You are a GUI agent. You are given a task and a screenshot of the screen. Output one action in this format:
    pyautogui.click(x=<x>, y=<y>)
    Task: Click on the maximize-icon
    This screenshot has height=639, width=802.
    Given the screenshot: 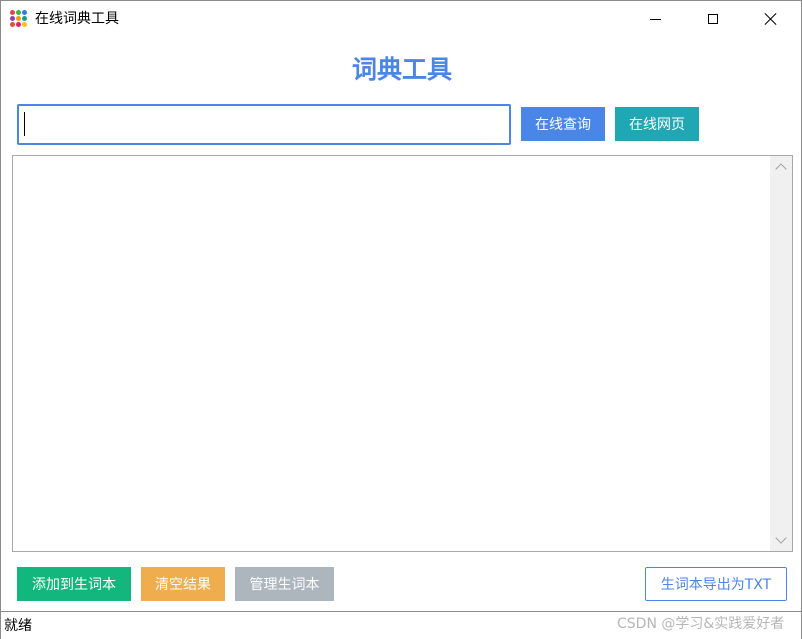 What is the action you would take?
    pyautogui.click(x=713, y=19)
    